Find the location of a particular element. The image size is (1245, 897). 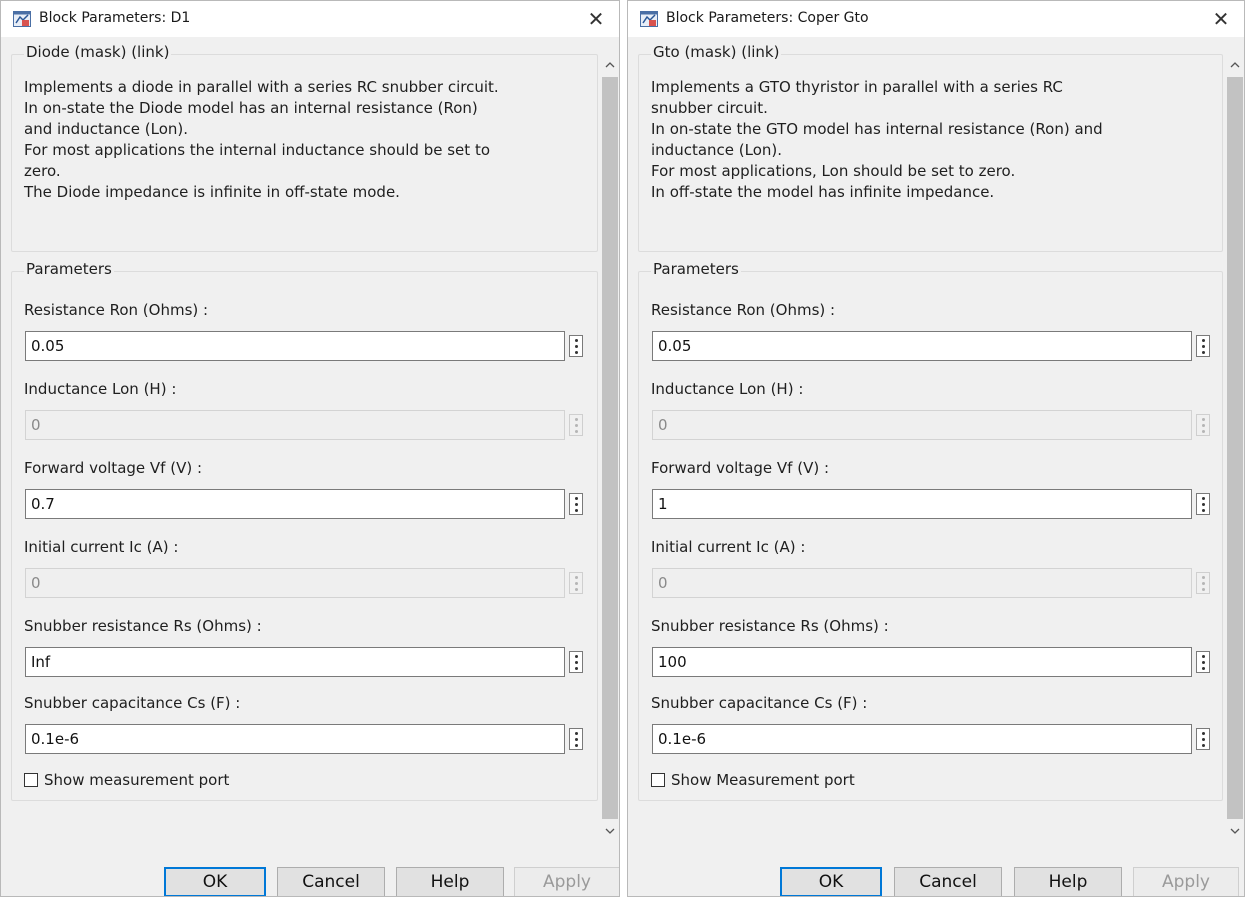

window-title: Block Parameters: D1 is located at coordinates (115, 18).